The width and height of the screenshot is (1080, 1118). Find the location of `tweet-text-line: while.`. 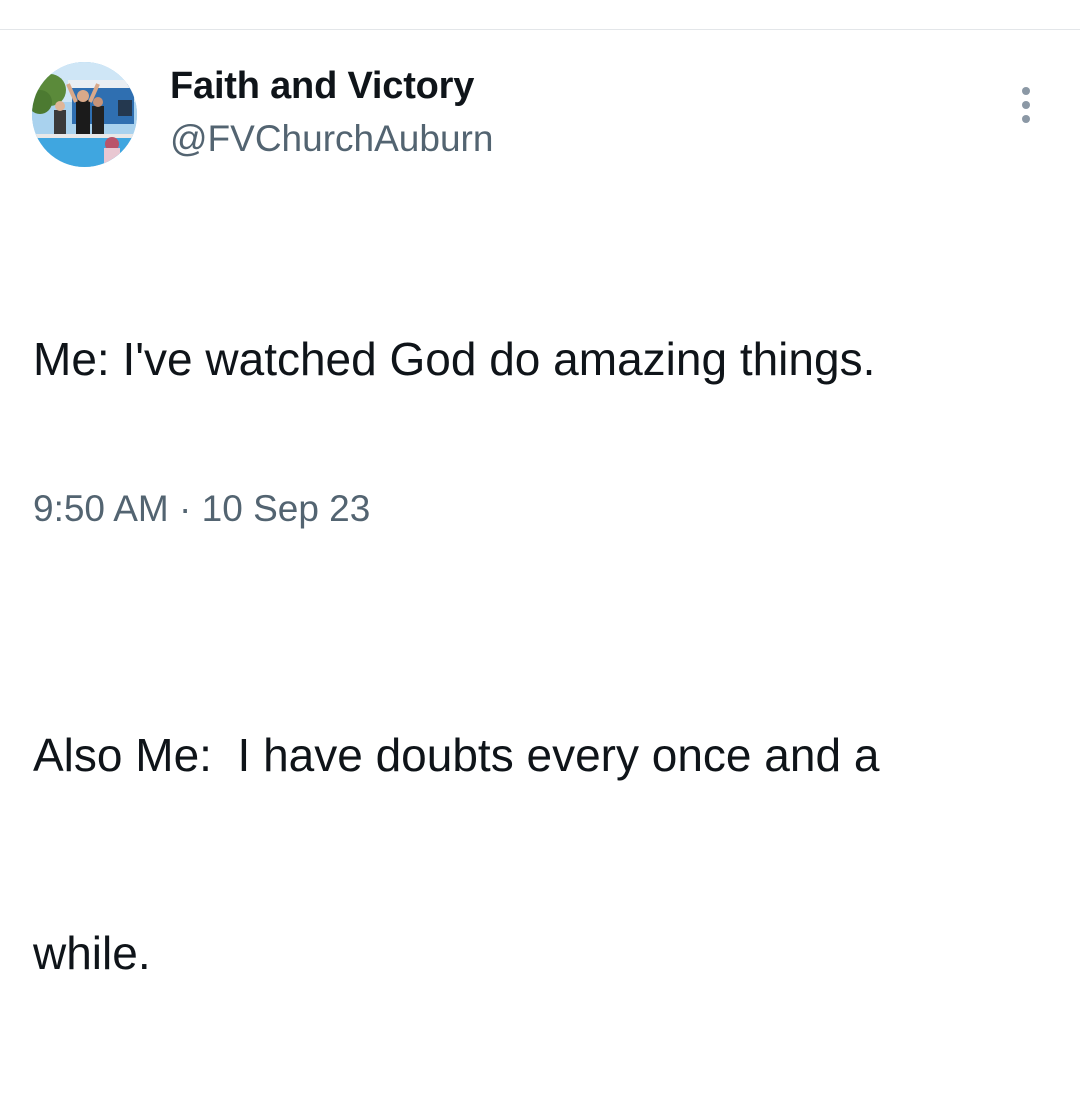

tweet-text-line: while. is located at coordinates (92, 953).